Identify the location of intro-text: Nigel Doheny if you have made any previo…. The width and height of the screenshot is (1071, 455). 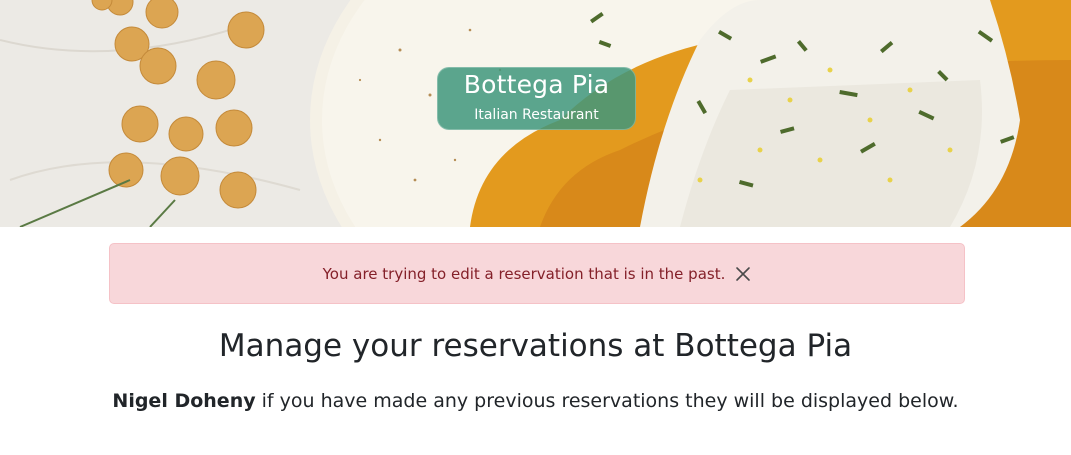
(535, 401).